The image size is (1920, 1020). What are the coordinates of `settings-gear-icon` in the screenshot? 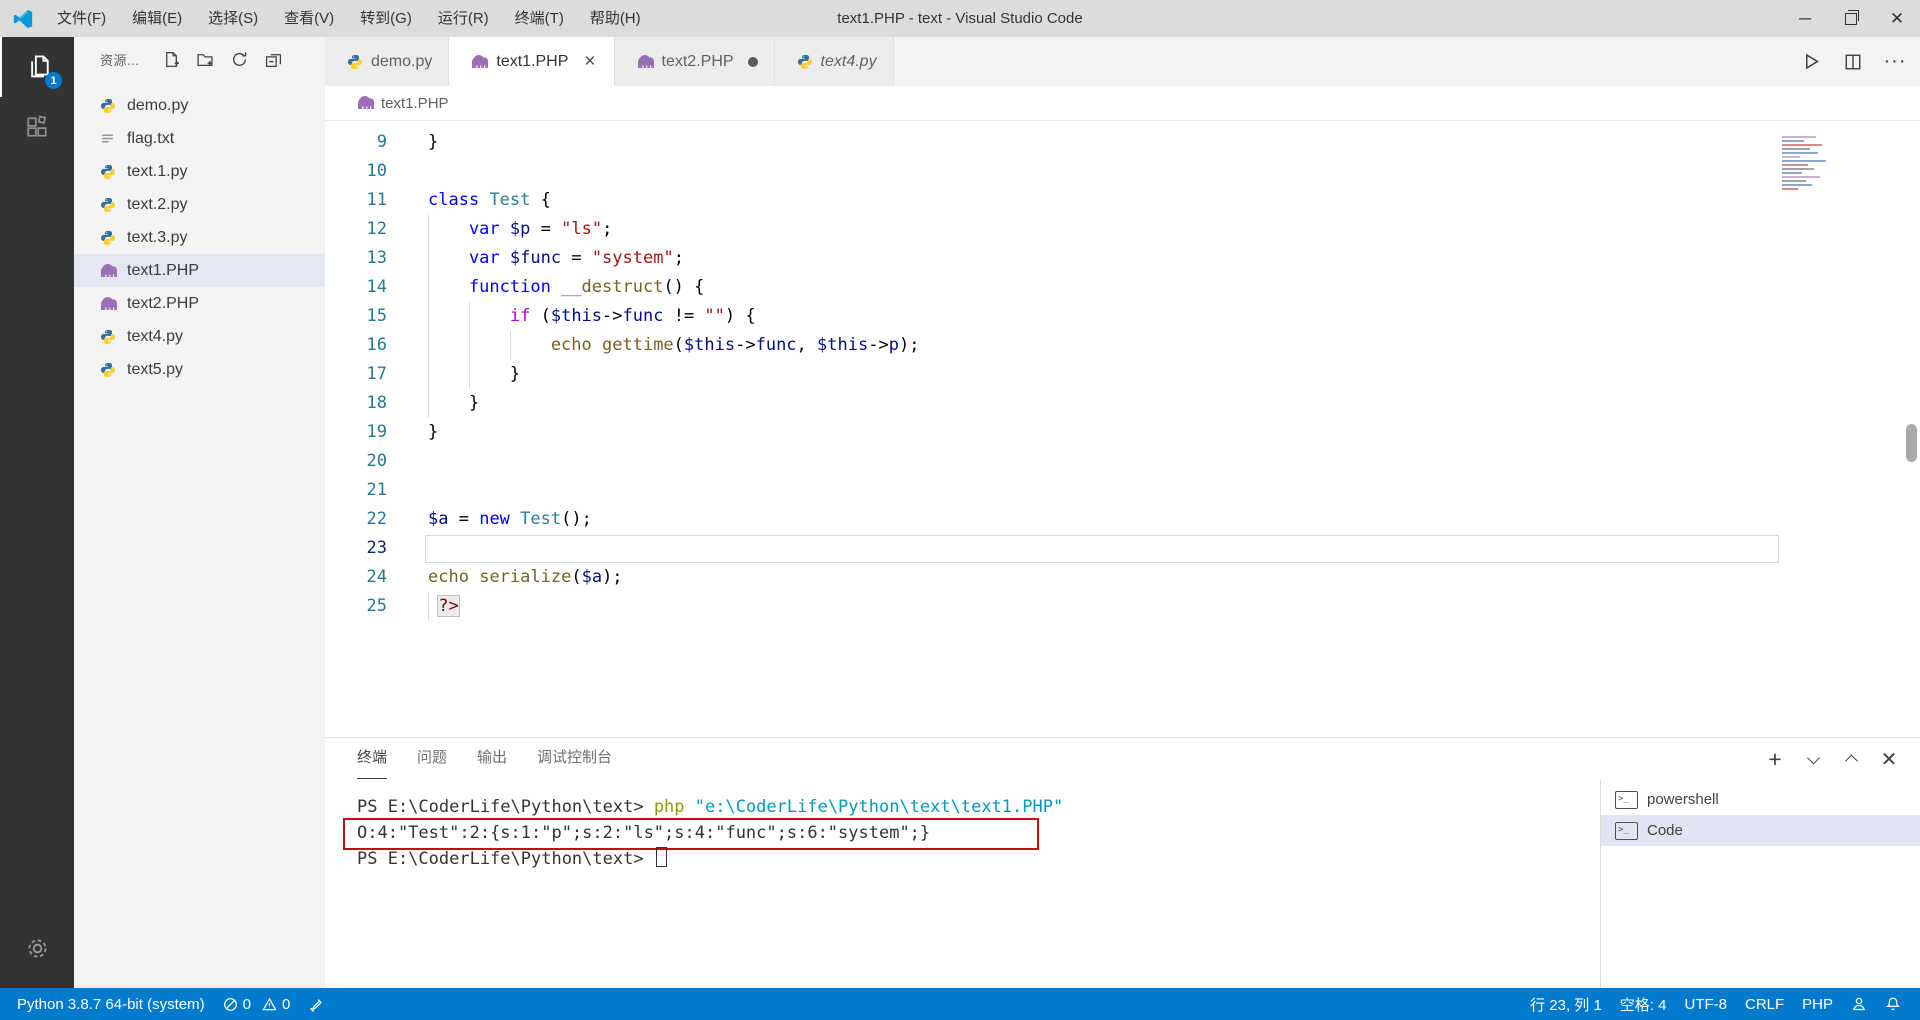 It's located at (37, 948).